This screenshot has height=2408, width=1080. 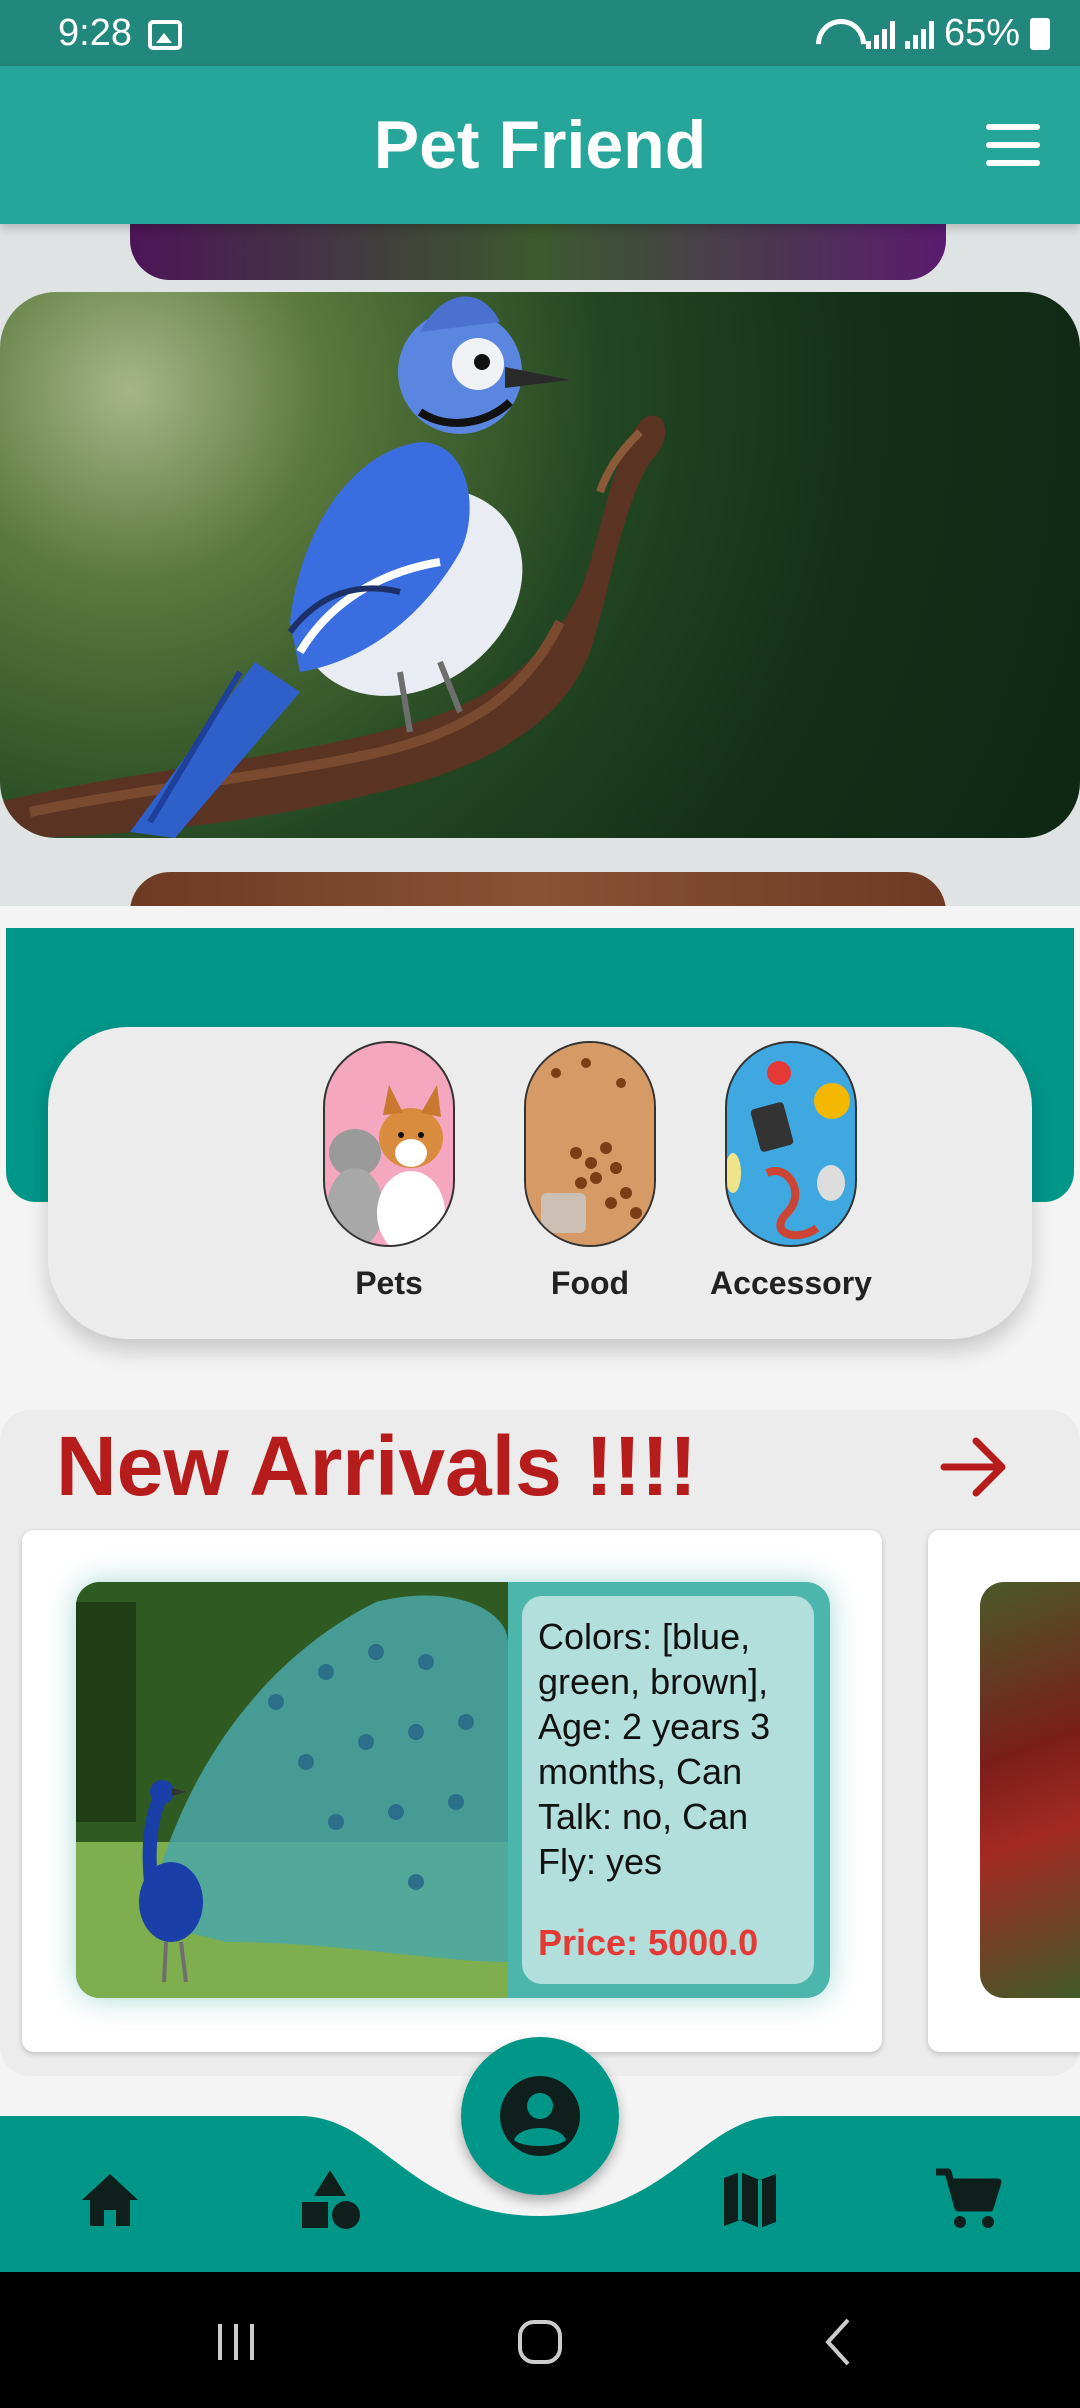 I want to click on cart-icon, so click(x=968, y=2200).